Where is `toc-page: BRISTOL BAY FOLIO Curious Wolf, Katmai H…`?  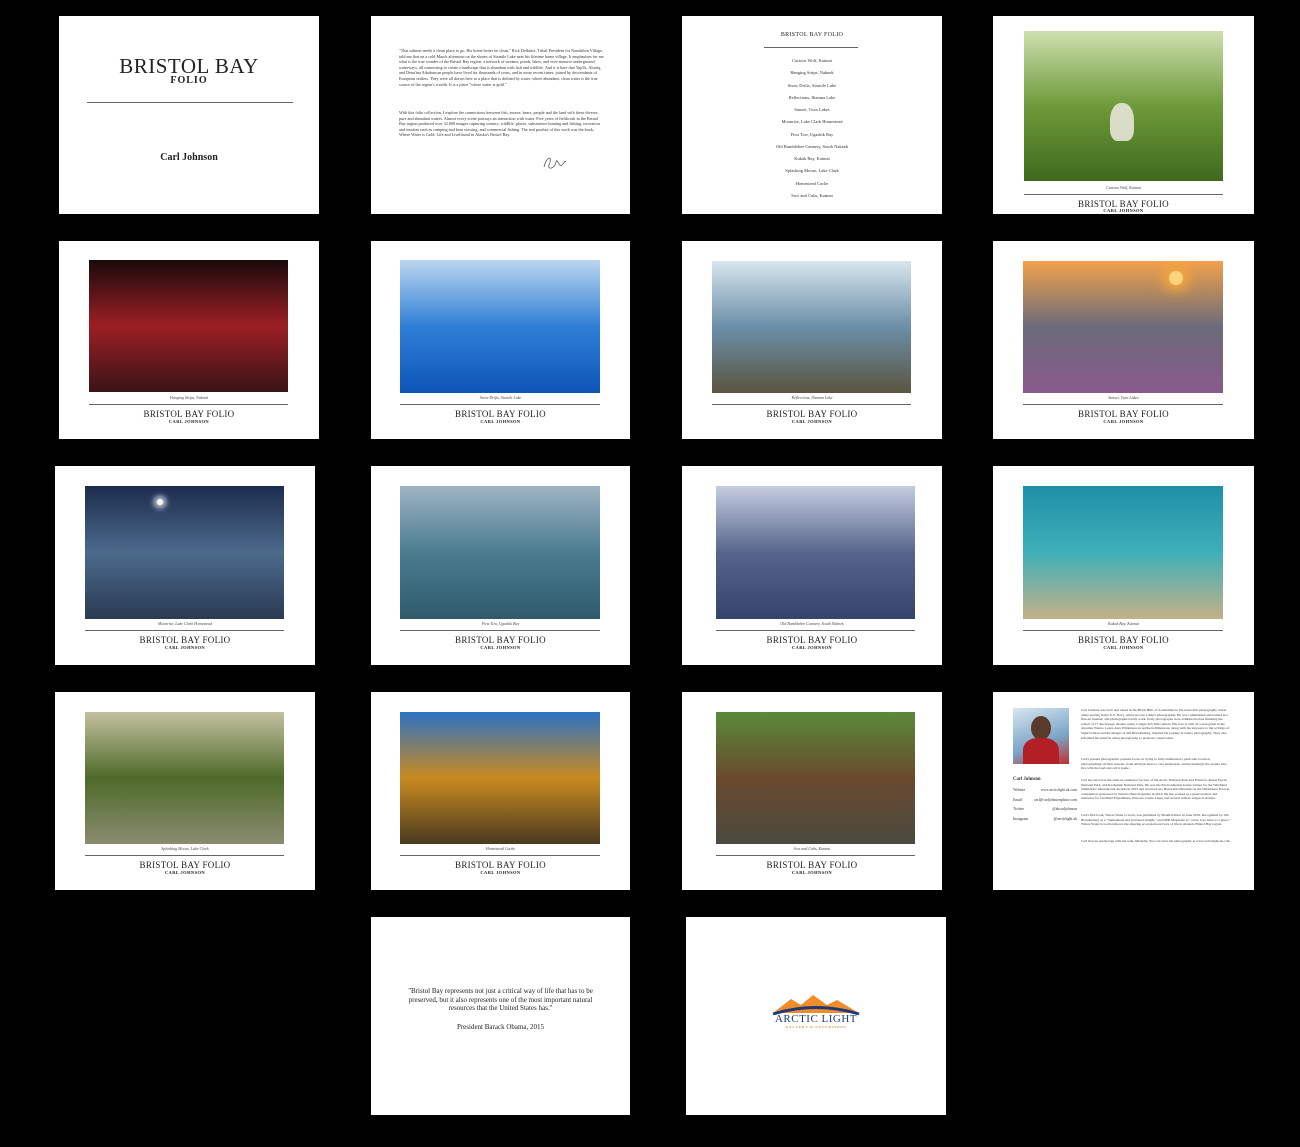
toc-page: BRISTOL BAY FOLIO Curious Wolf, Katmai H… is located at coordinates (812, 115).